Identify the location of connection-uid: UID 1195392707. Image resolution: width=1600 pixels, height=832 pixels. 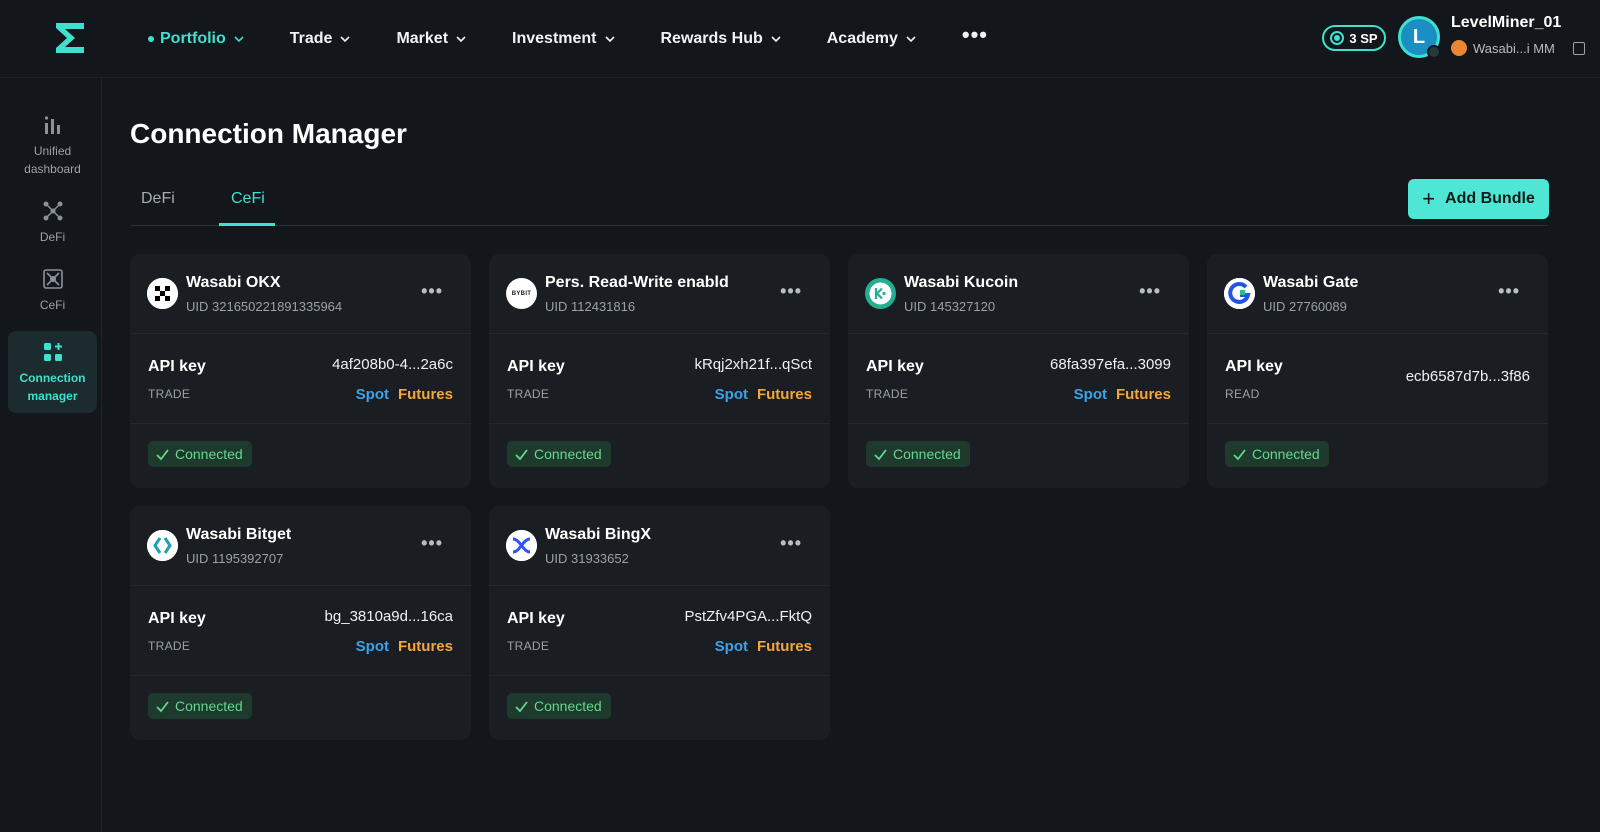
(235, 558).